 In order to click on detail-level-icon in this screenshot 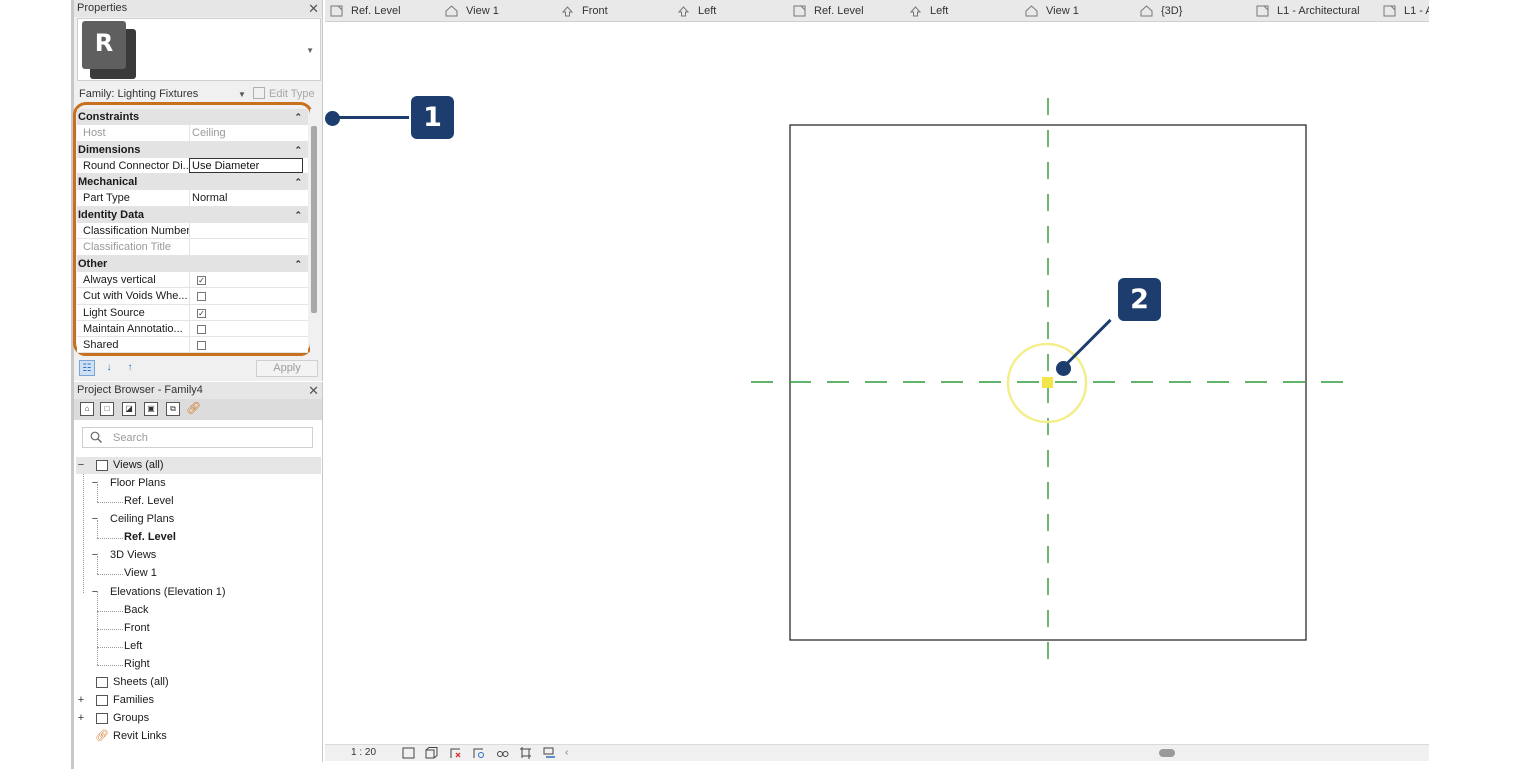, I will do `click(408, 753)`.